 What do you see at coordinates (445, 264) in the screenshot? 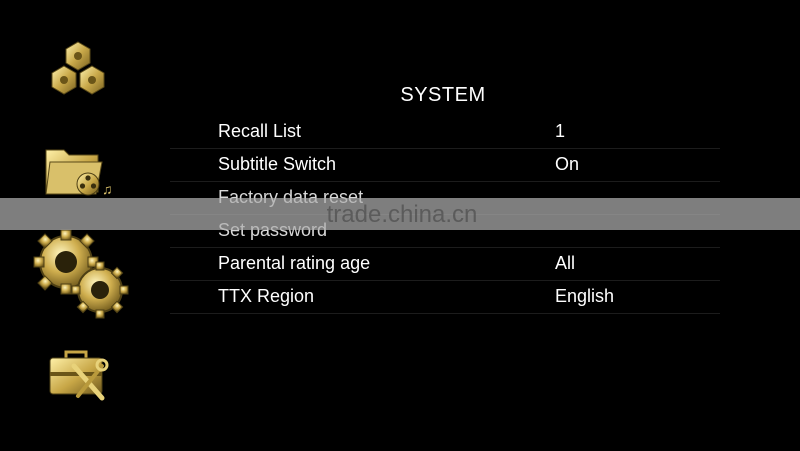
I see `menu-item-parental-rating-age: Parental rating age All` at bounding box center [445, 264].